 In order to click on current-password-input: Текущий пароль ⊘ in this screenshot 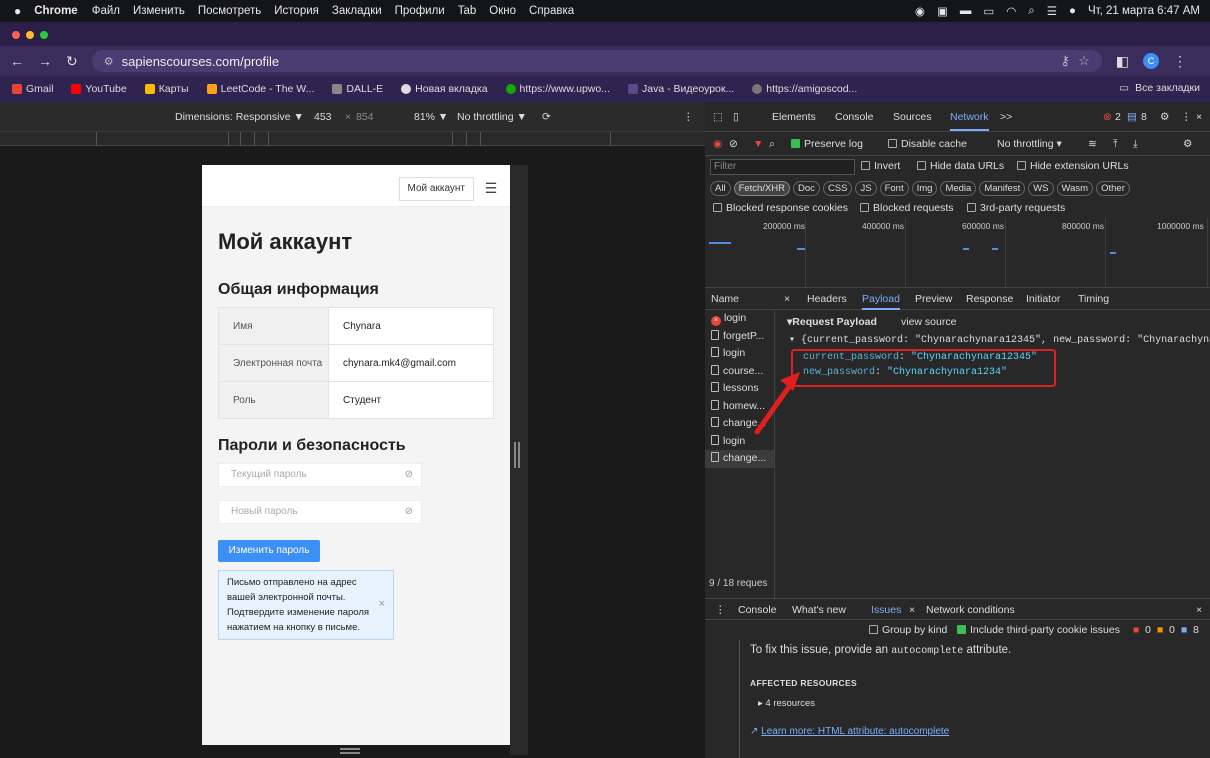, I will do `click(320, 475)`.